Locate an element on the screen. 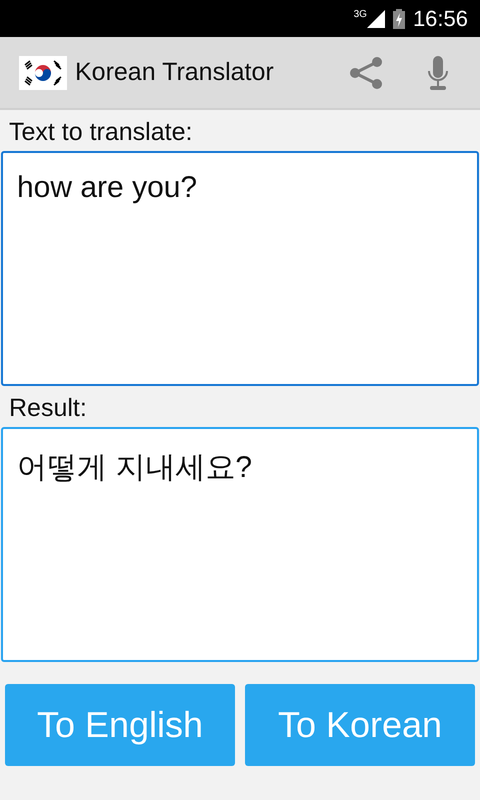  microphone-icon is located at coordinates (438, 73).